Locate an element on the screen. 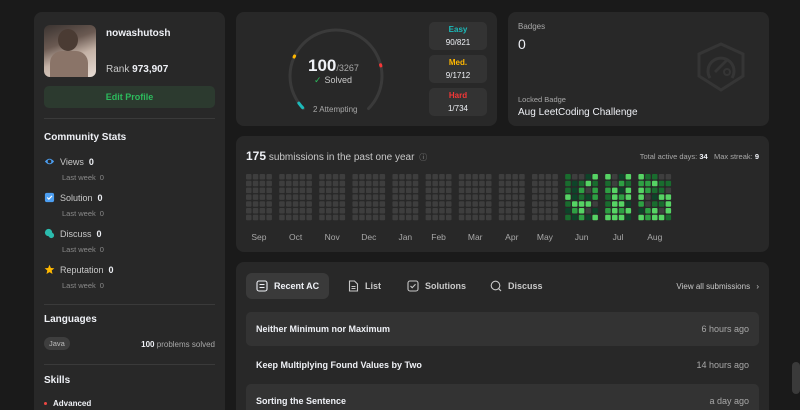  tab-recent-ac: Recent AC is located at coordinates (288, 286).